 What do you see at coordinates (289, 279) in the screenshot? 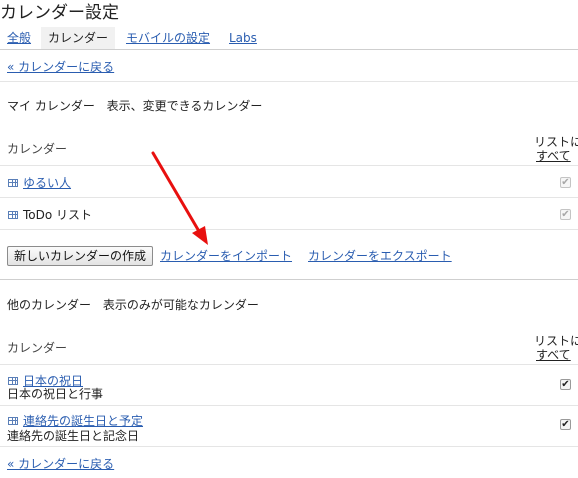
I see `section-divider` at bounding box center [289, 279].